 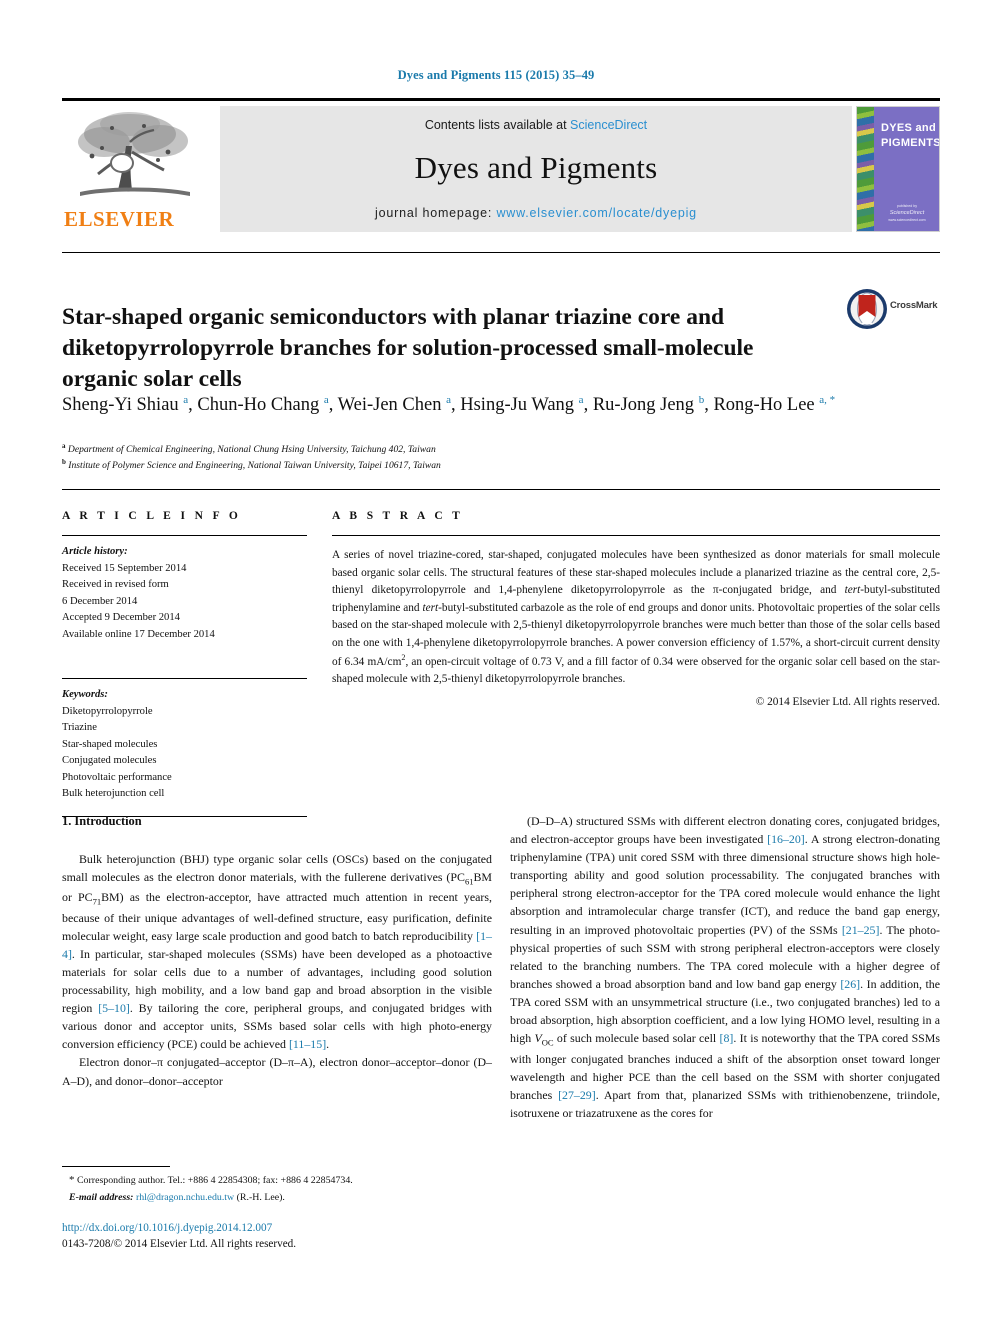 What do you see at coordinates (636, 1038) in the screenshot?
I see `intro-p3-e: of such molecule based solar cell` at bounding box center [636, 1038].